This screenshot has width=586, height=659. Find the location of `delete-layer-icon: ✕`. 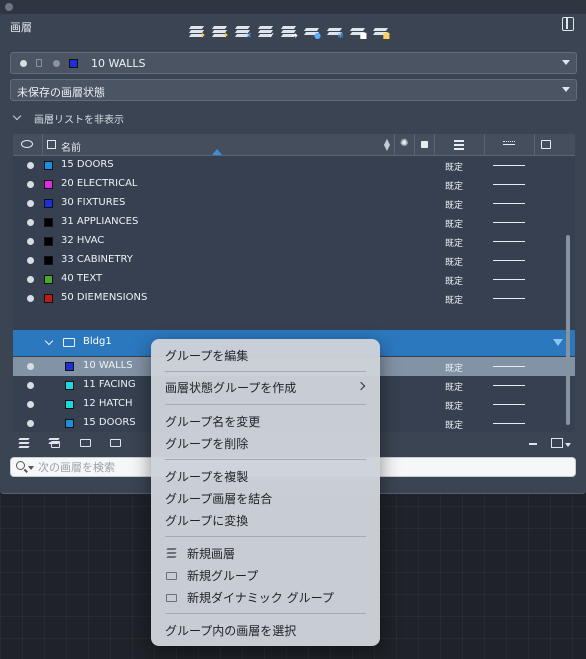

delete-layer-icon: ✕ is located at coordinates (243, 31).